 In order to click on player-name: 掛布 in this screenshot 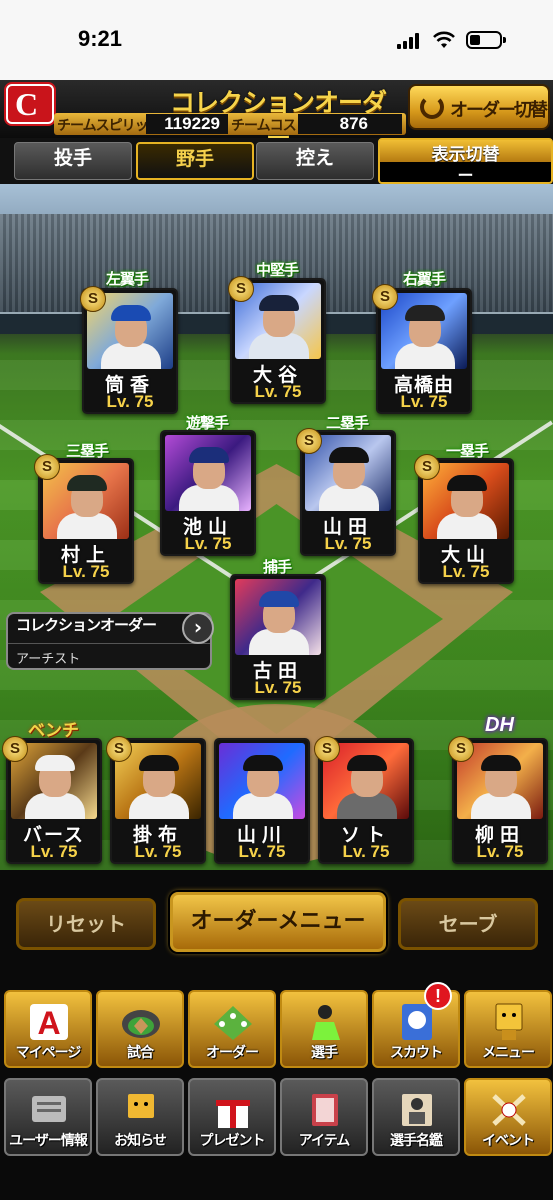, I will do `click(157, 835)`.